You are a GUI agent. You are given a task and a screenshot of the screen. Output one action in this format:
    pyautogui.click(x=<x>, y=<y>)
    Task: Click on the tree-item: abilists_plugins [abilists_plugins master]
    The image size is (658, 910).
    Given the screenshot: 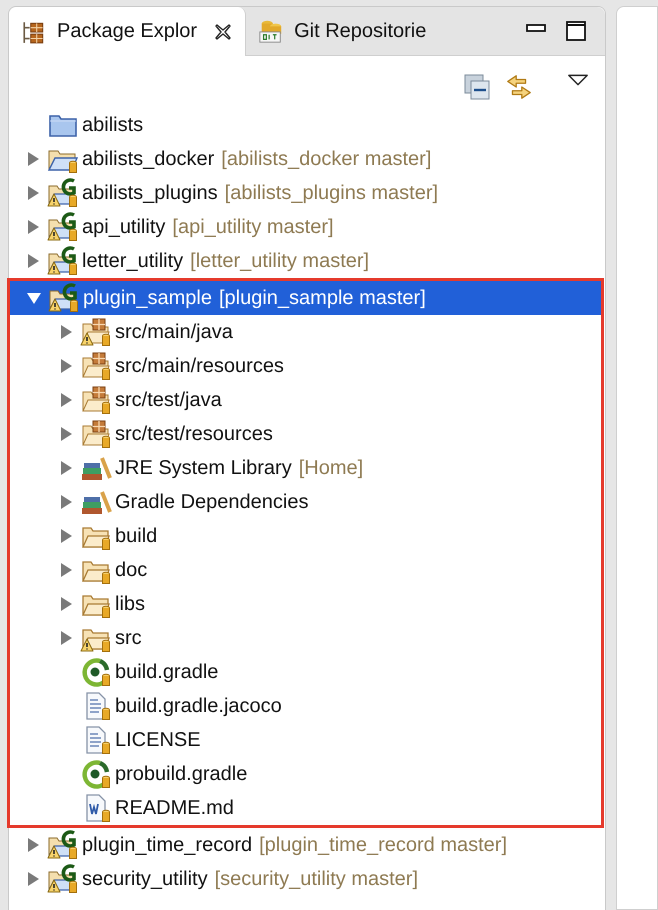 What is the action you would take?
    pyautogui.click(x=307, y=193)
    